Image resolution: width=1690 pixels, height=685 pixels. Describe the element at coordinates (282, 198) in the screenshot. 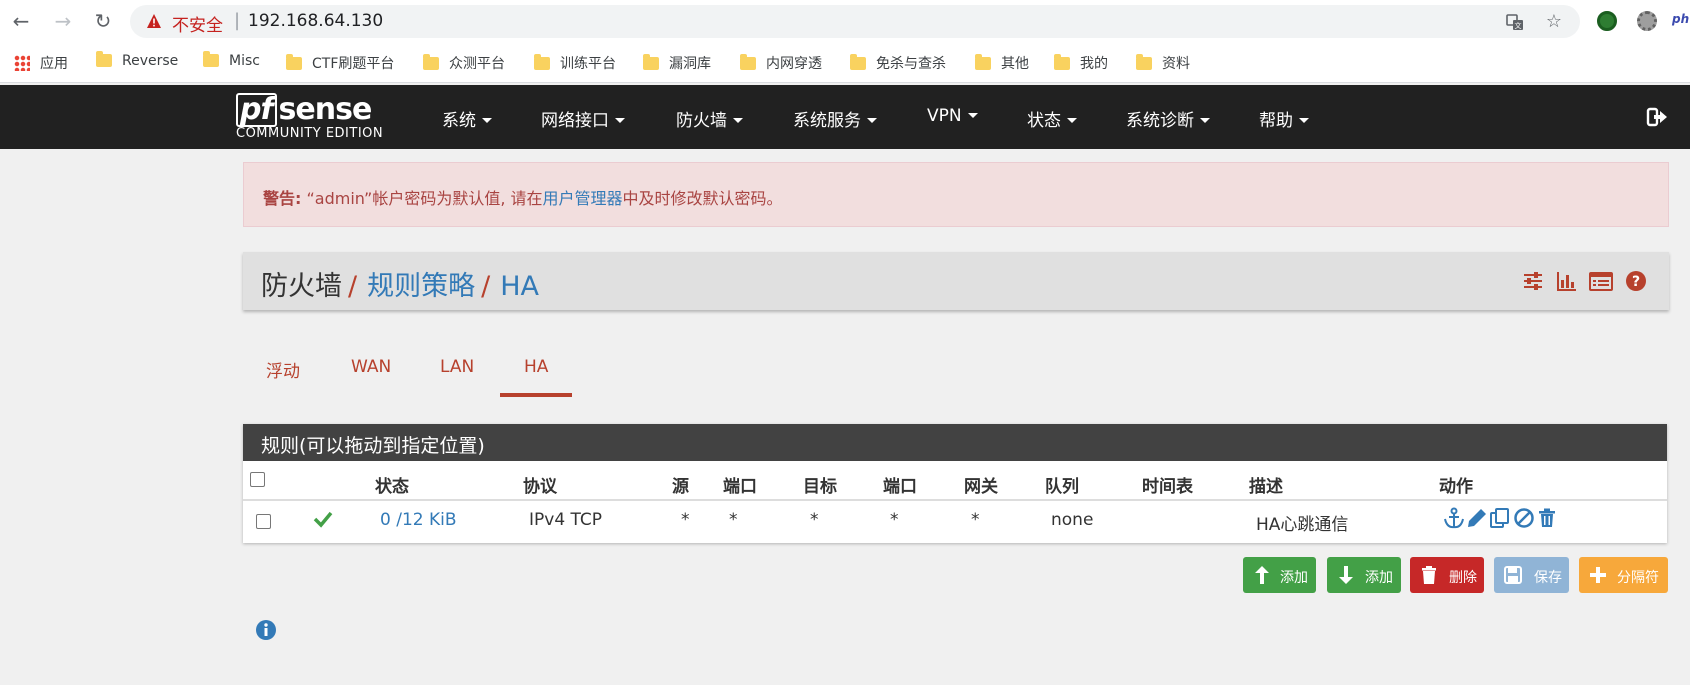

I see `alert-prefix: 警告:` at that location.